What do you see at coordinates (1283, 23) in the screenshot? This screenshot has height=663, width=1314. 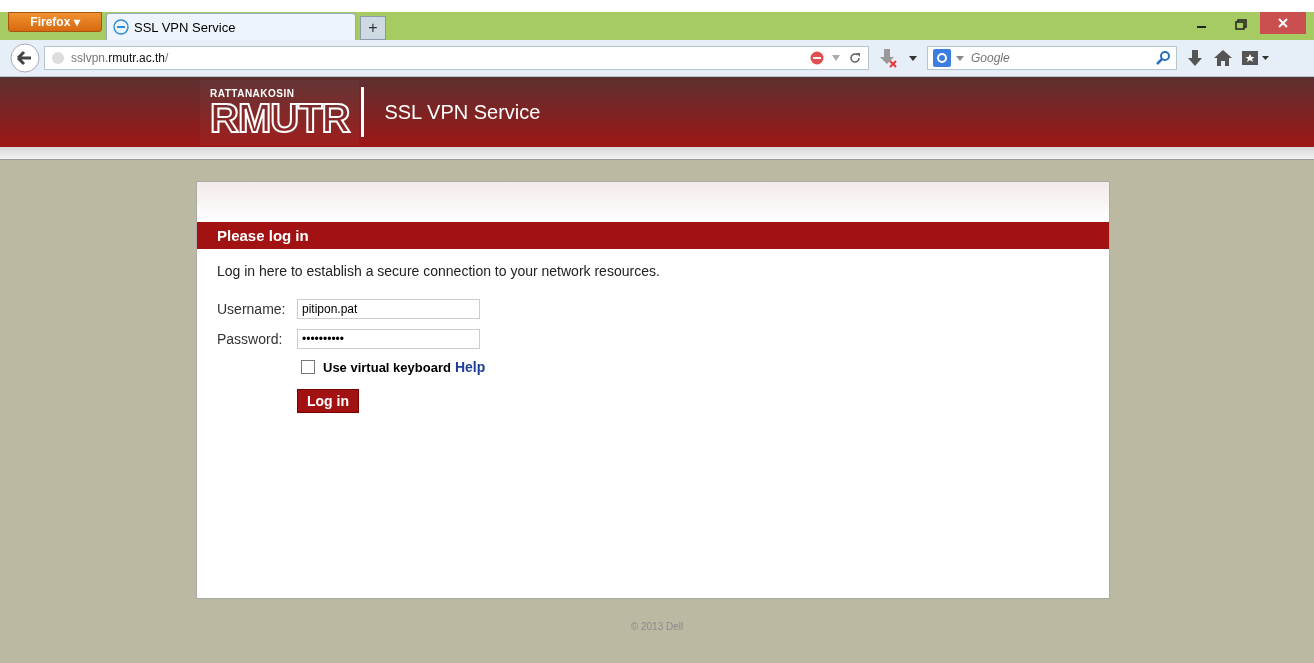 I see `close-icon` at bounding box center [1283, 23].